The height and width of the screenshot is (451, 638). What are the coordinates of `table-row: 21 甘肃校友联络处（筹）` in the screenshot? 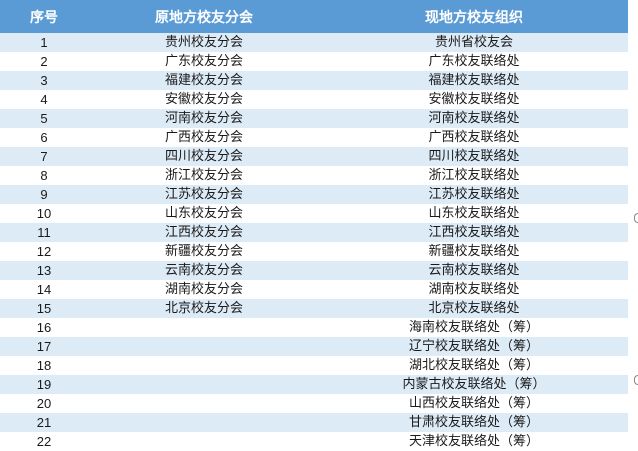 It's located at (314, 422).